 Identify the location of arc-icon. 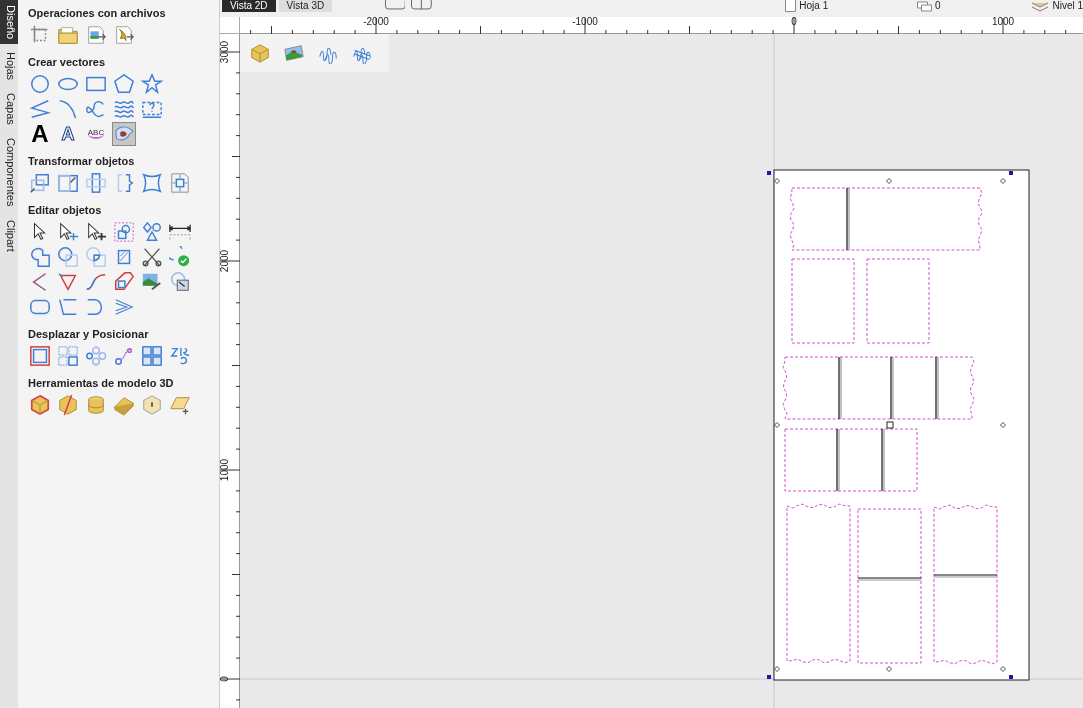
(68, 109).